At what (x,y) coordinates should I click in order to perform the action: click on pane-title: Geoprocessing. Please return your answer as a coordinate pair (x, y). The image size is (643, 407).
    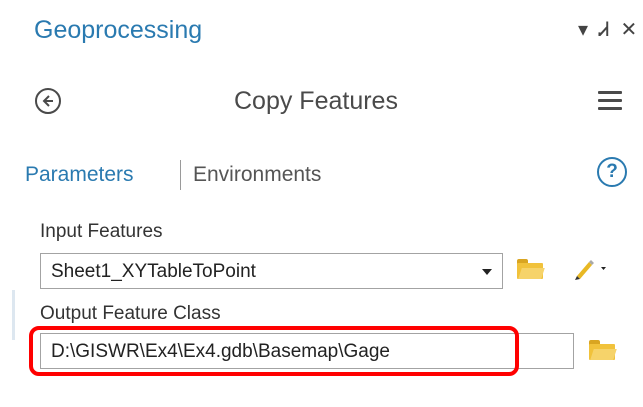
    Looking at the image, I should click on (118, 30).